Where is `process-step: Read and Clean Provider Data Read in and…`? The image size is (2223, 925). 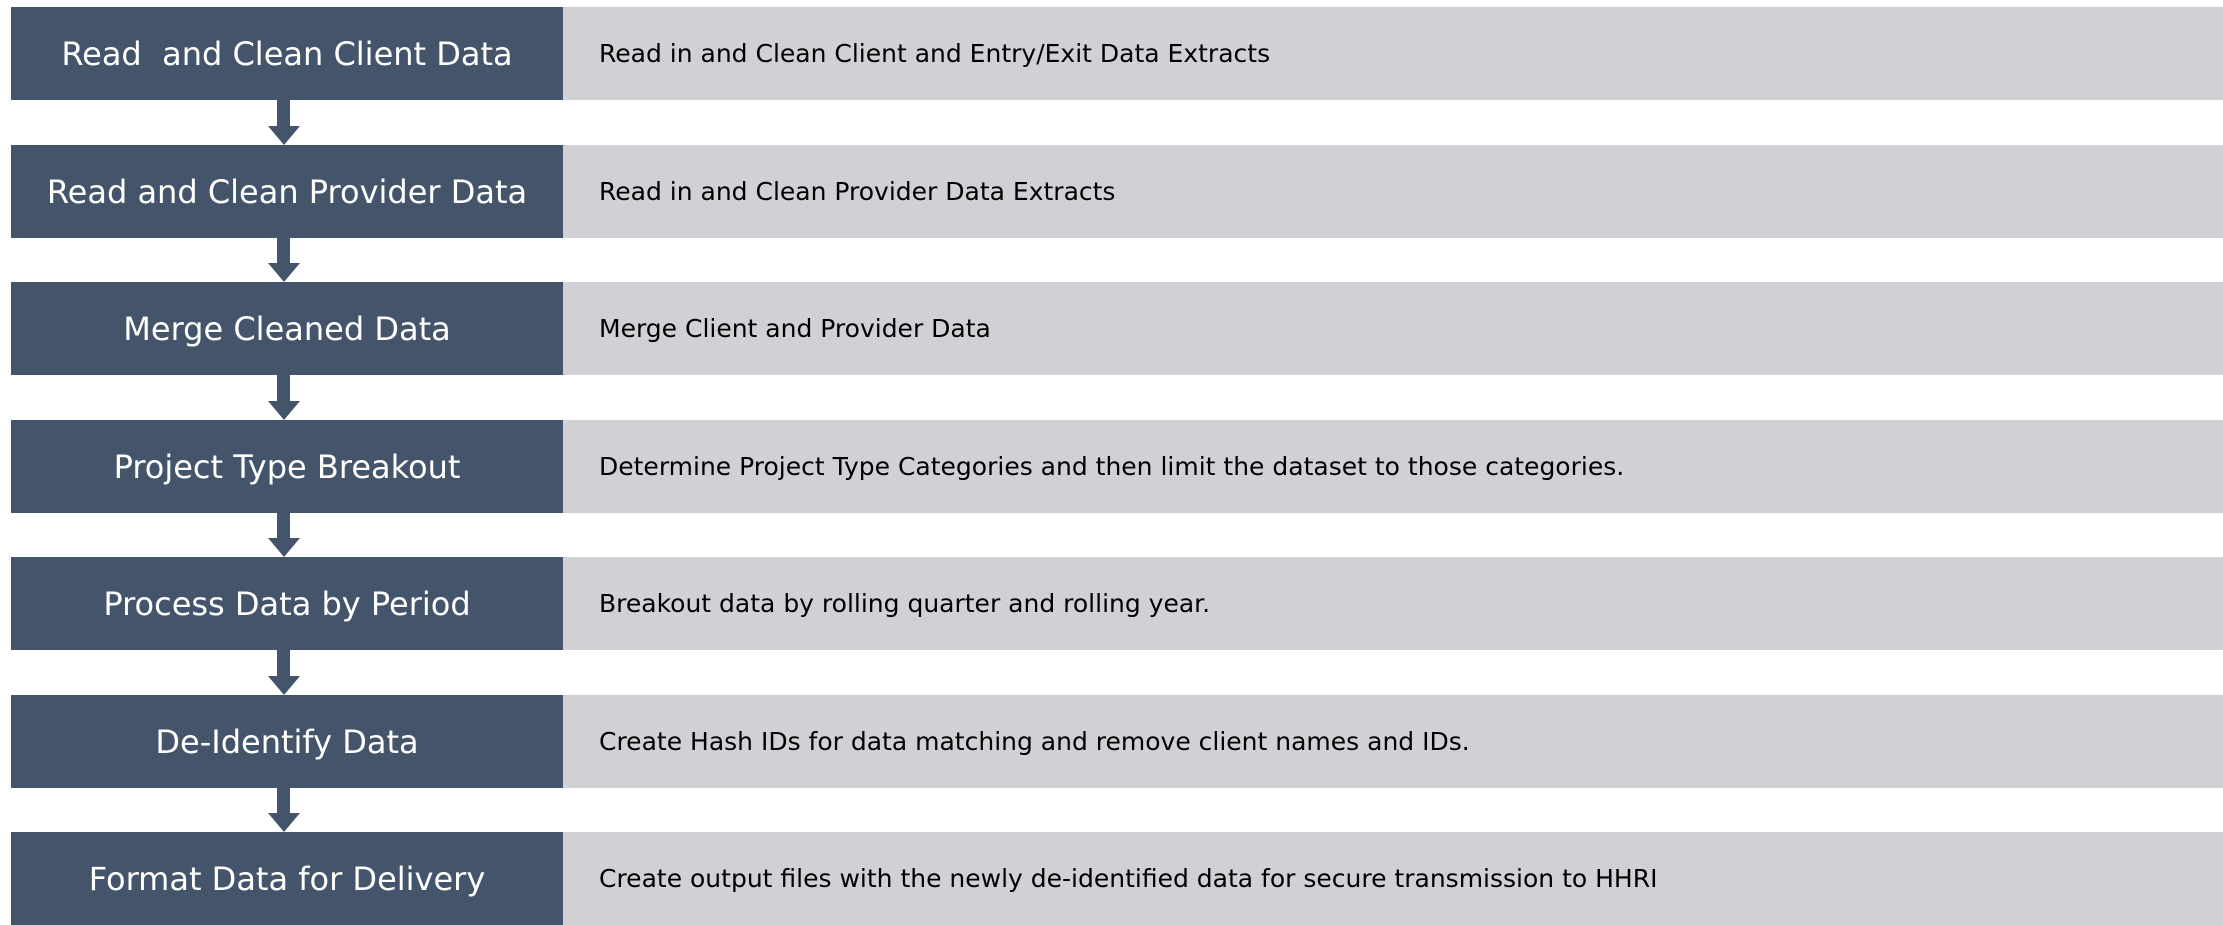 process-step: Read and Clean Provider Data Read in and… is located at coordinates (1117, 191).